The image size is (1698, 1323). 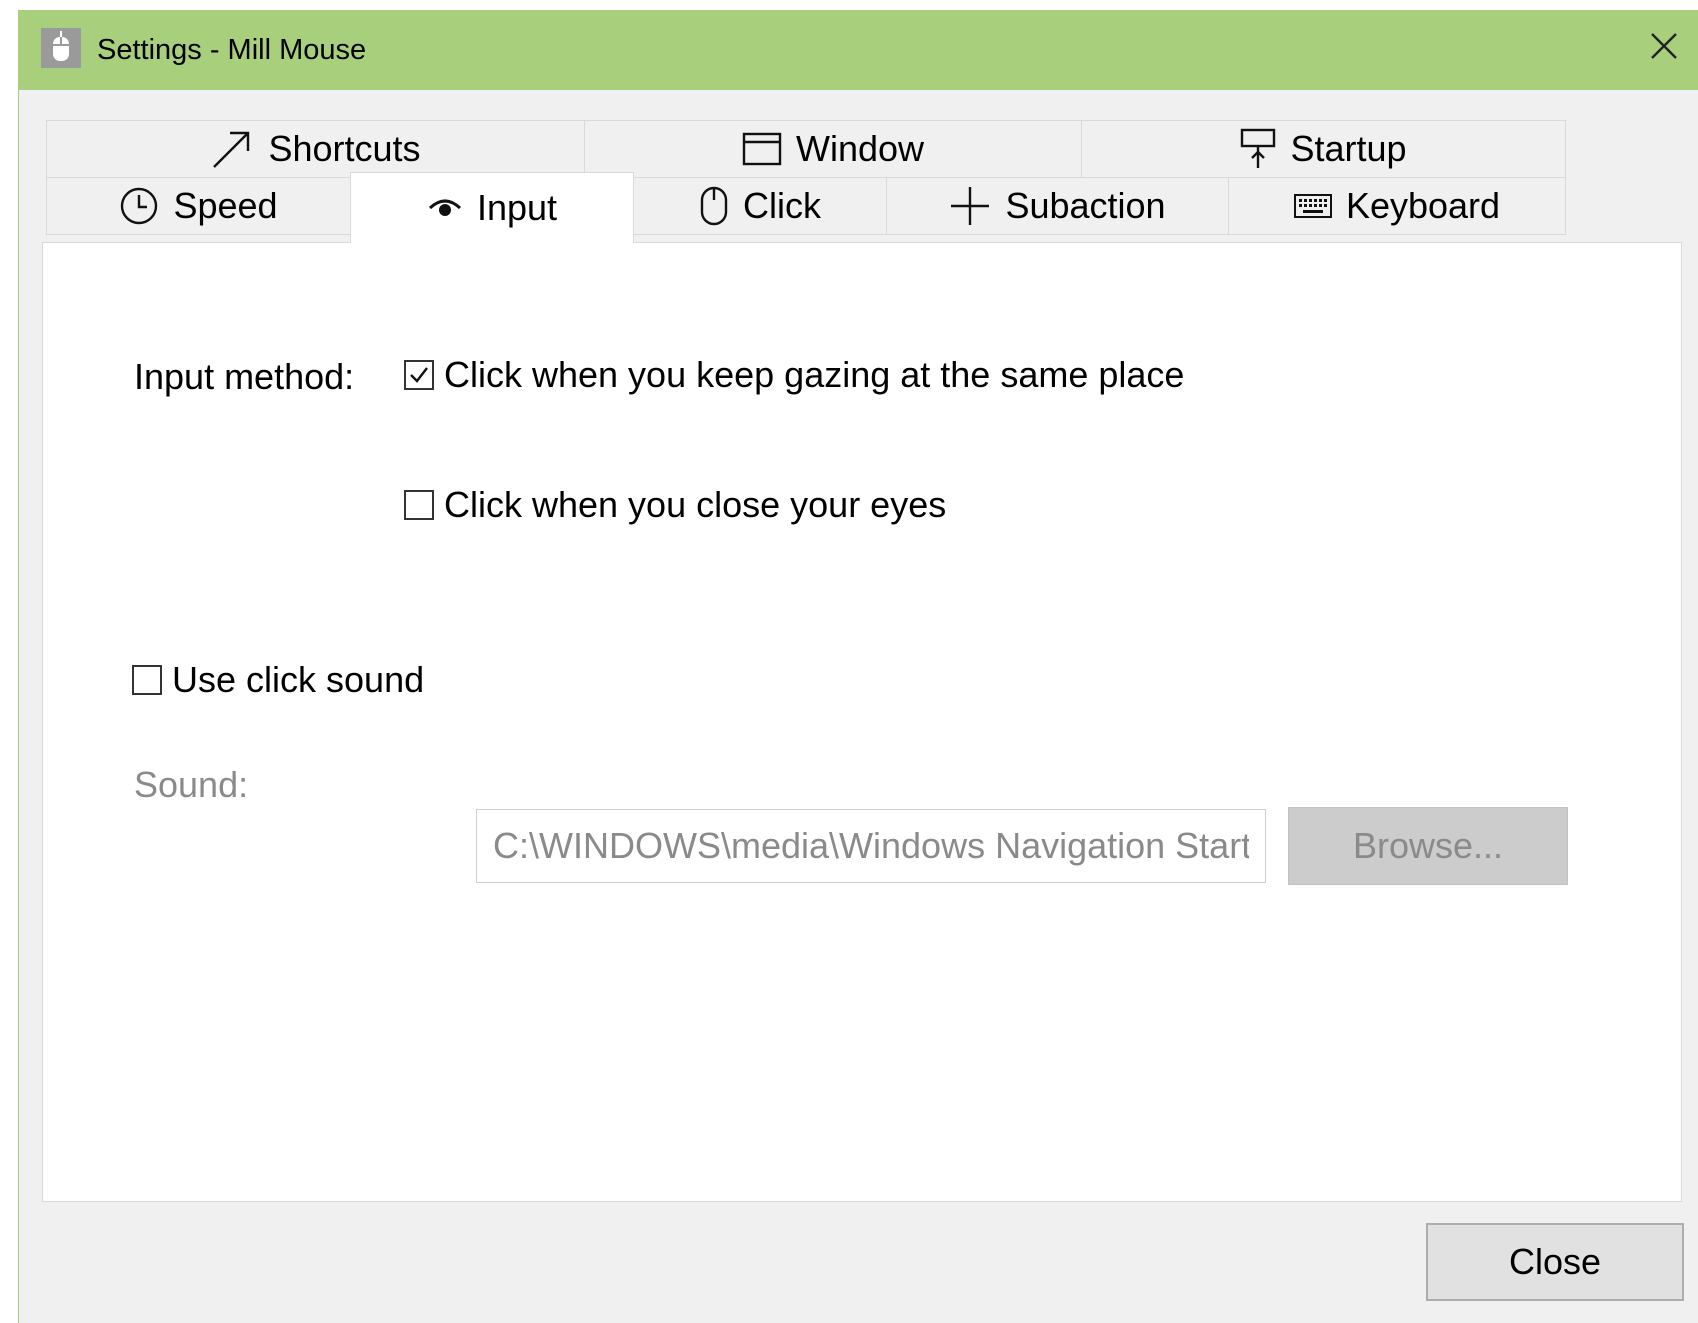 I want to click on mouse-icon, so click(x=714, y=206).